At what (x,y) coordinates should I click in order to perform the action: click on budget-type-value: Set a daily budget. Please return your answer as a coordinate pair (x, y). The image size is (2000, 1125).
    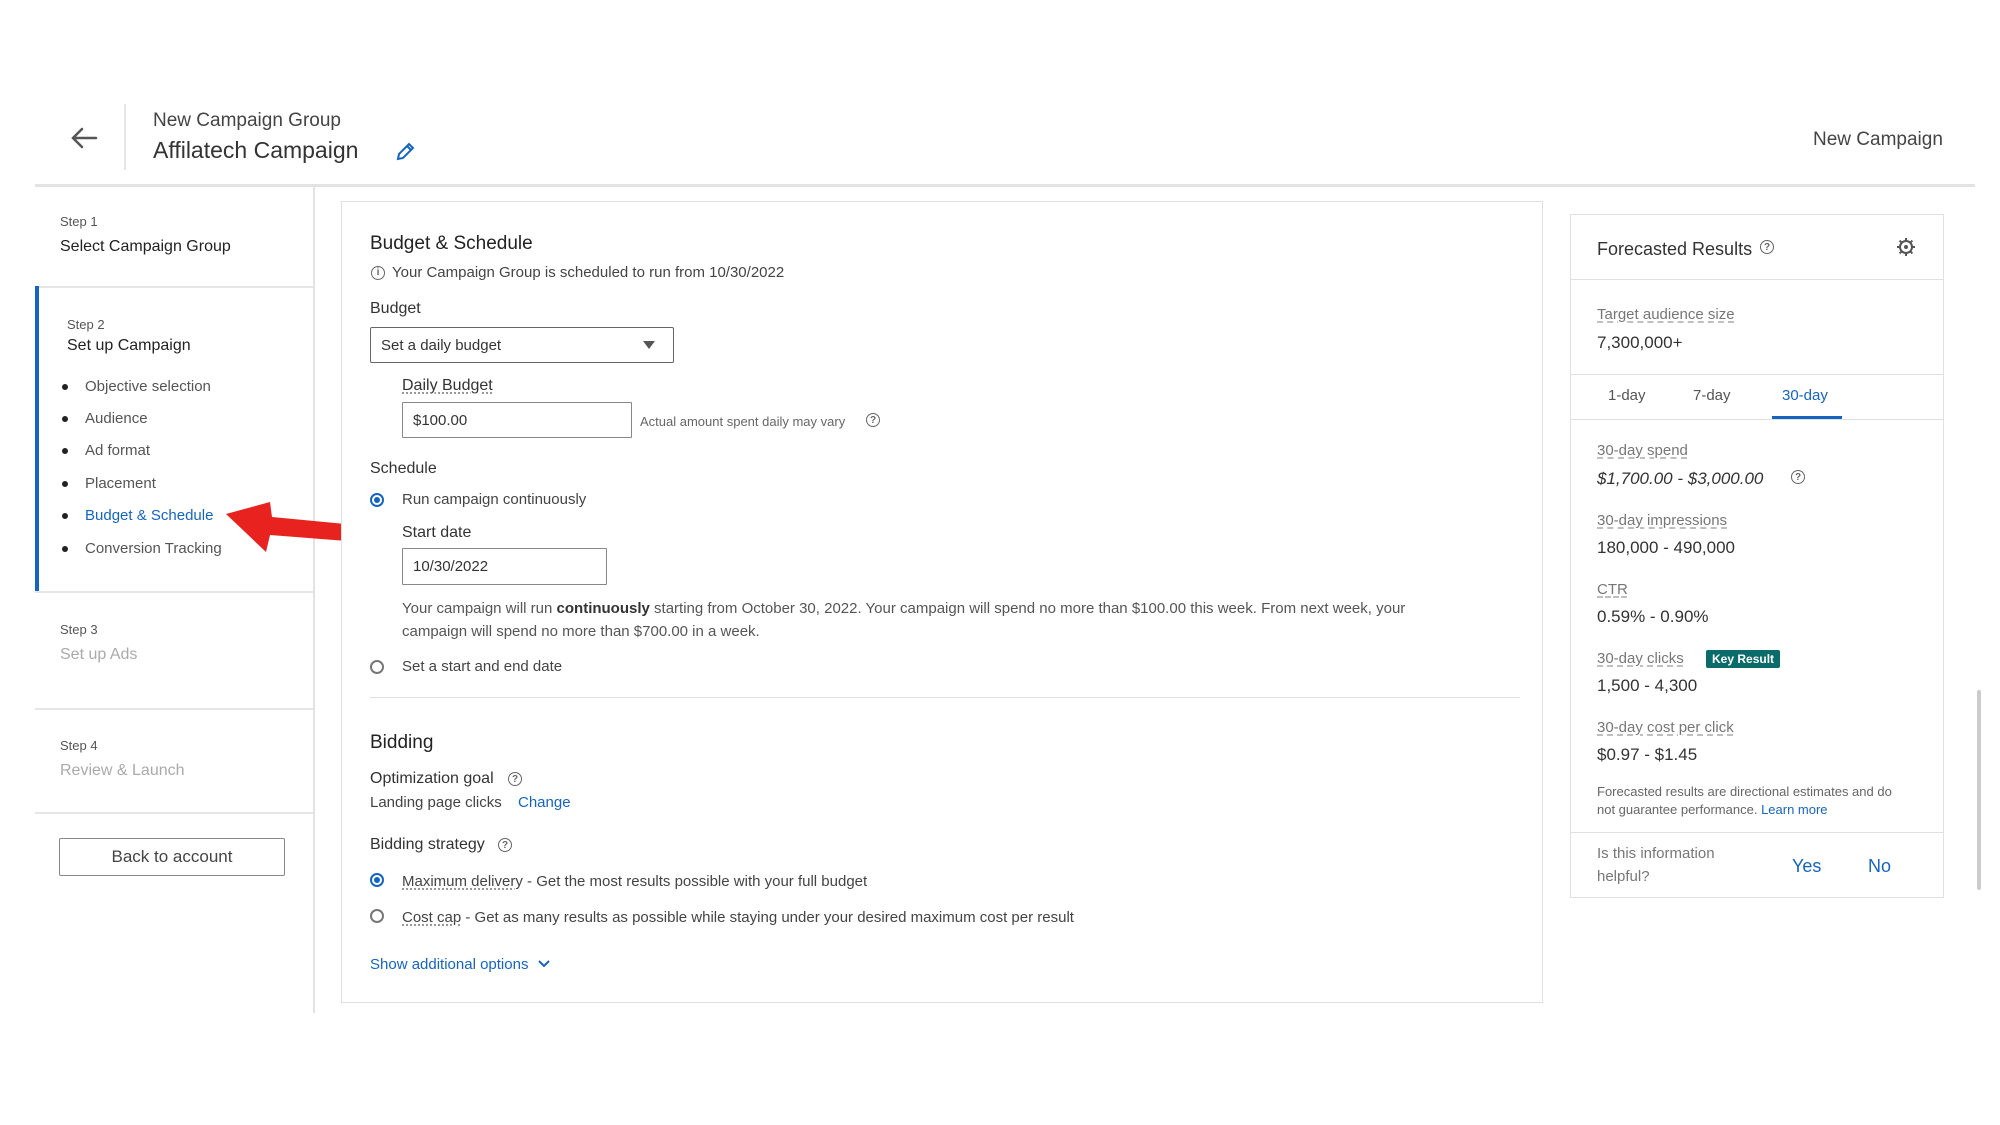
    Looking at the image, I should click on (441, 345).